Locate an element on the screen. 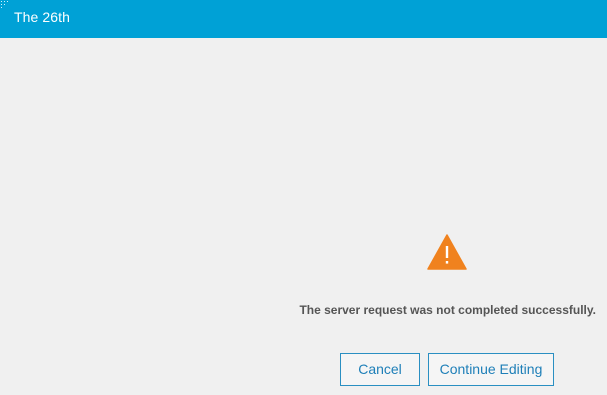 The width and height of the screenshot is (607, 395). resize-grip-icon is located at coordinates (6, 6).